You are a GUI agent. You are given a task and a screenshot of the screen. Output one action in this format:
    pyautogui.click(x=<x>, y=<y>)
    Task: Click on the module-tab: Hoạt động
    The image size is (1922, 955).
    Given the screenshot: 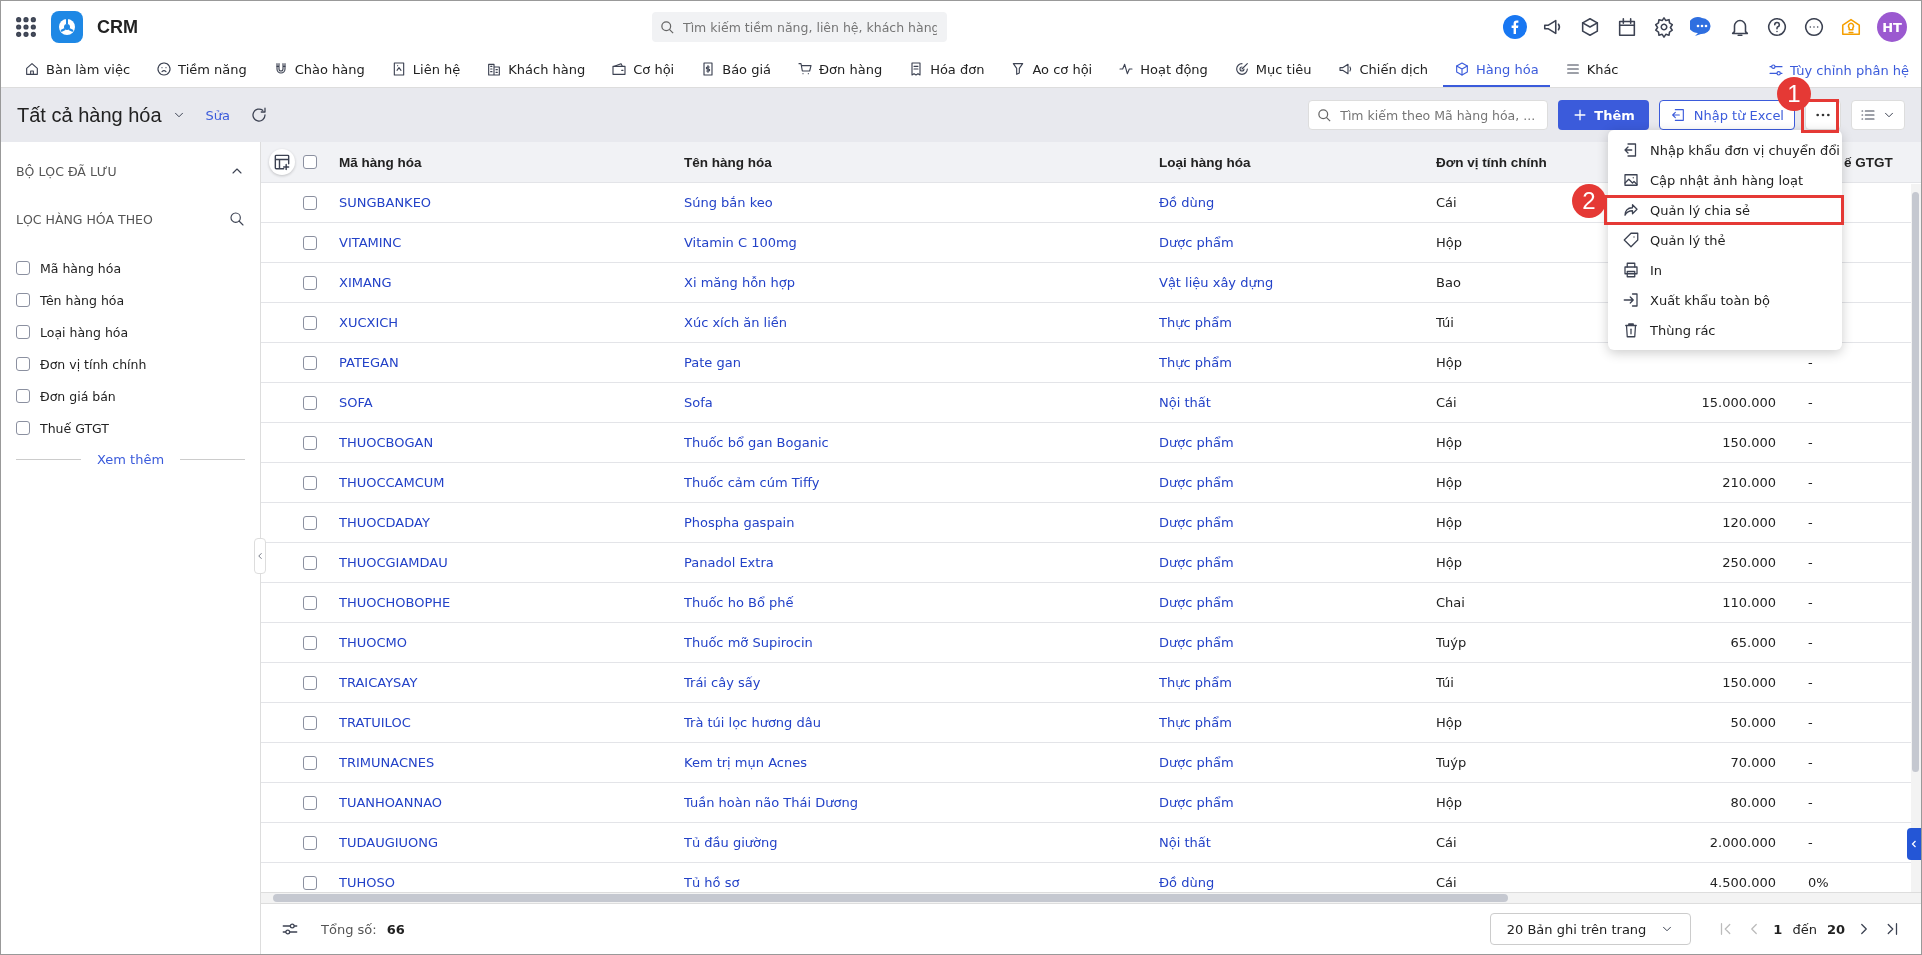 What is the action you would take?
    pyautogui.click(x=1163, y=70)
    